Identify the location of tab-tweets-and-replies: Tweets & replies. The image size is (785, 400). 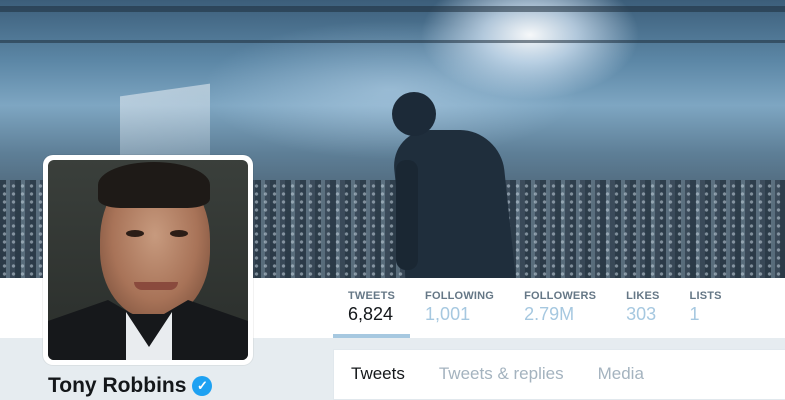
(501, 374).